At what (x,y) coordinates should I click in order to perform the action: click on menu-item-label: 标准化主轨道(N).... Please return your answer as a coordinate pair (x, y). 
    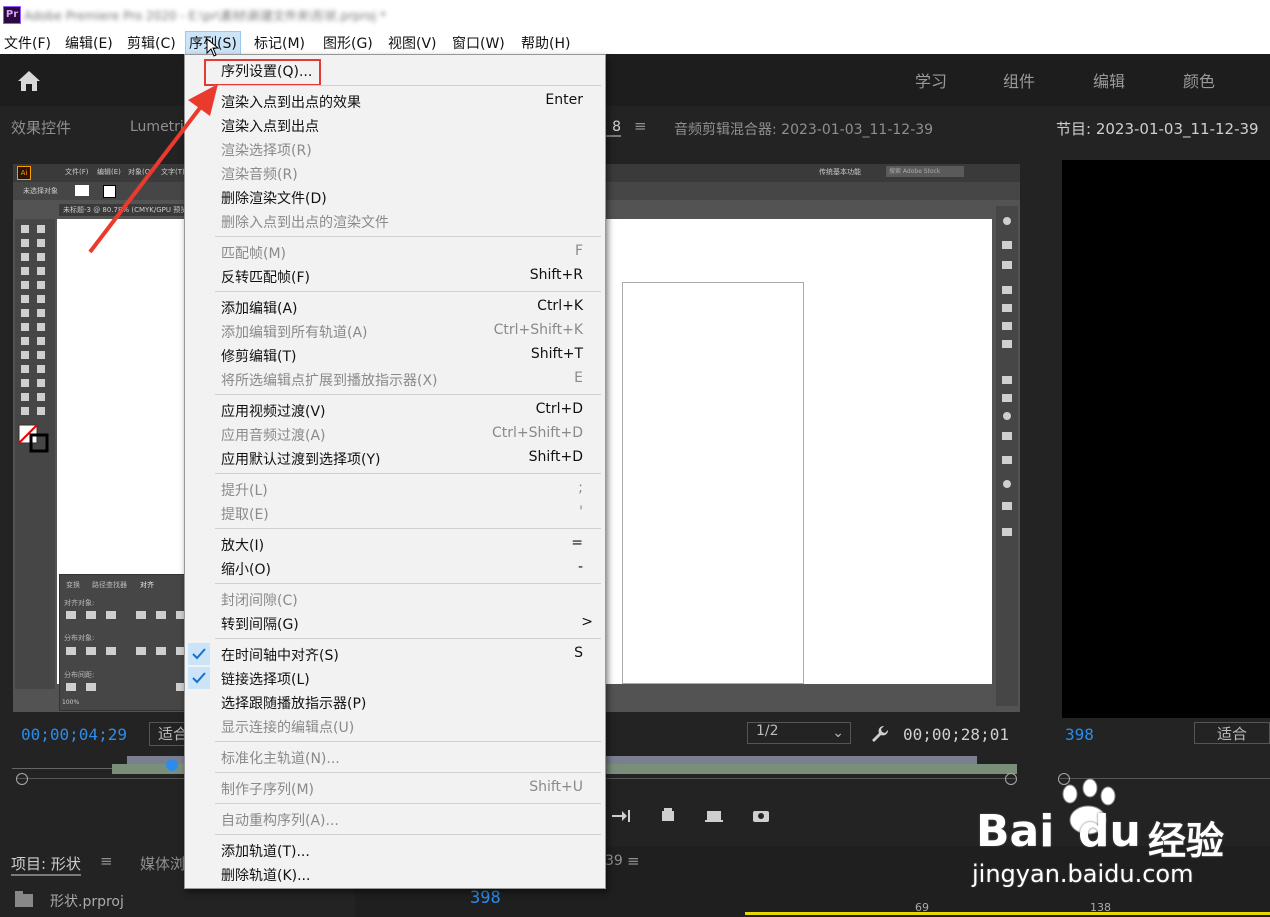
    Looking at the image, I should click on (280, 759).